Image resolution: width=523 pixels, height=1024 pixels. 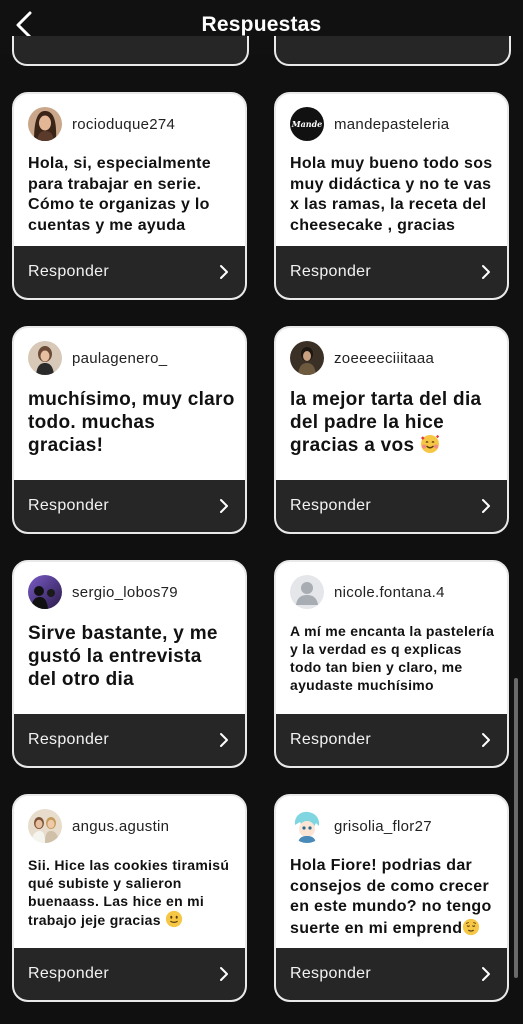 I want to click on card-header: sergio_lobos79, so click(x=103, y=592).